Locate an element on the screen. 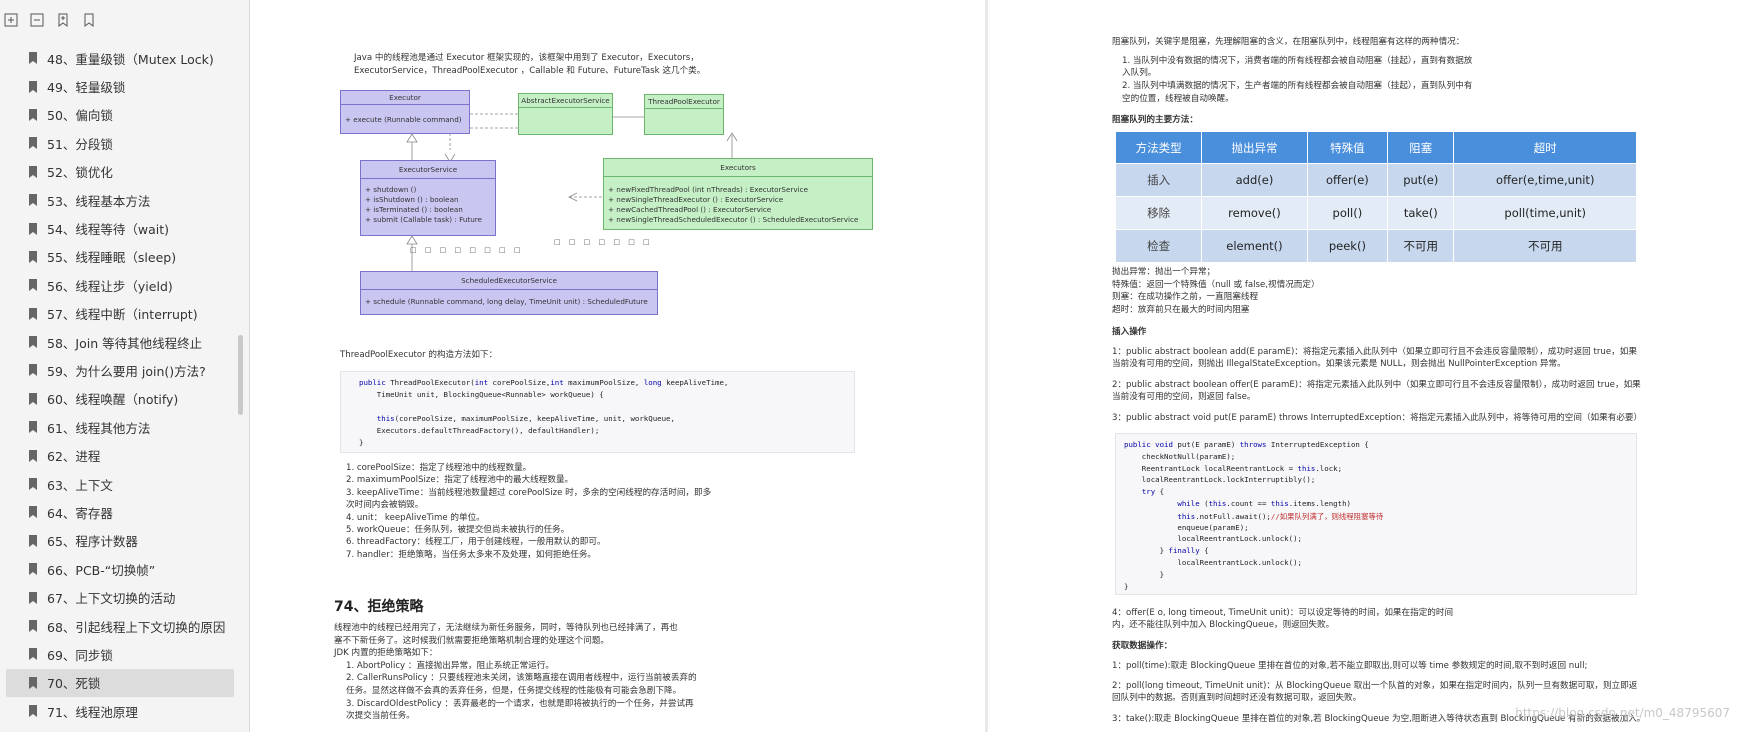  sidebar-scrollbar is located at coordinates (240, 375).